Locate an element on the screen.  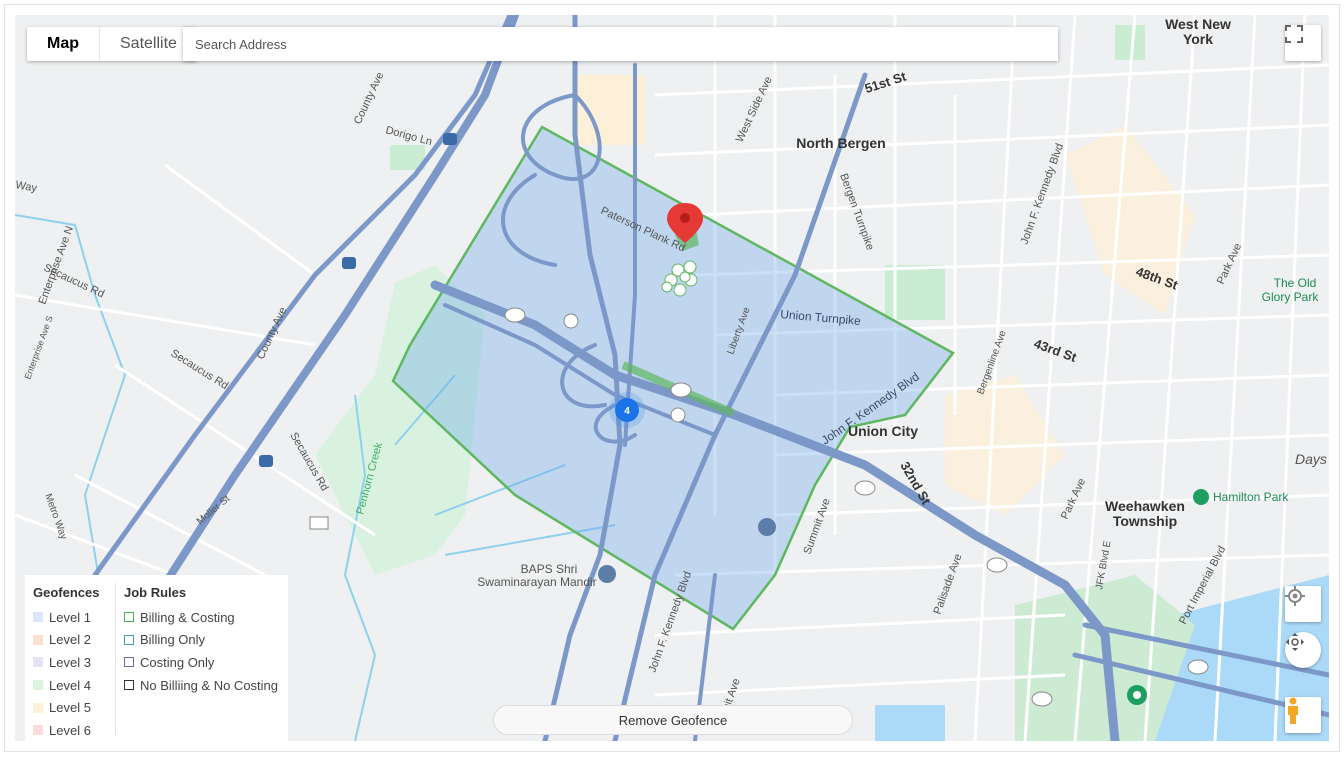
level-4-swatch is located at coordinates (38, 685).